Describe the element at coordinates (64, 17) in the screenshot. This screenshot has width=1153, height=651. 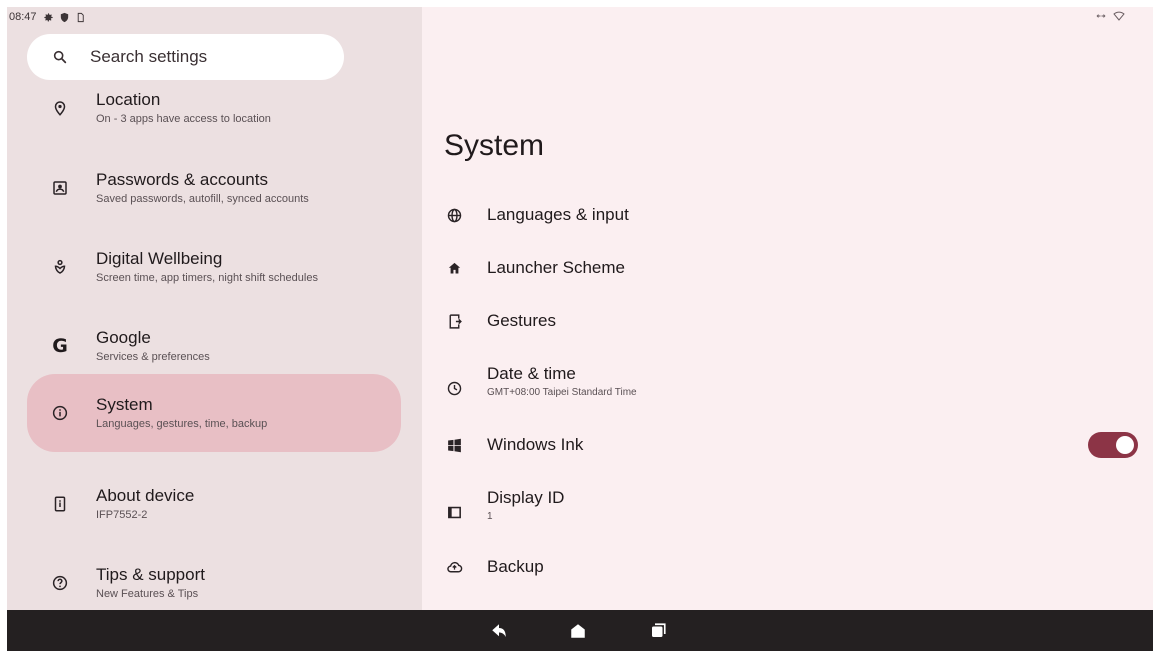
I see `shield-icon` at that location.